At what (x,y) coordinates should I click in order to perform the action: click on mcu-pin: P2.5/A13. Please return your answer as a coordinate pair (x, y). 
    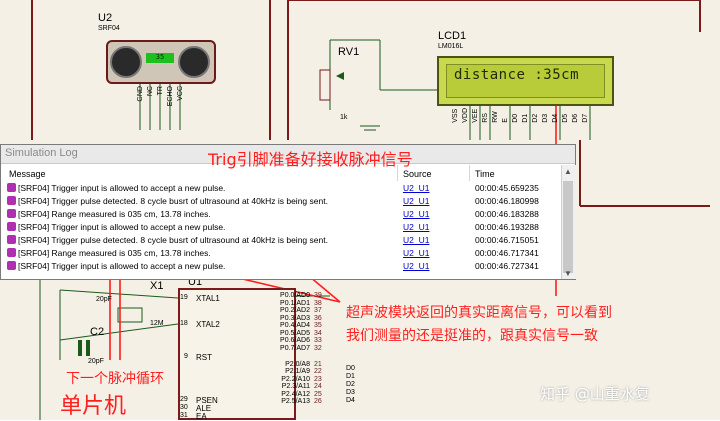
    Looking at the image, I should click on (295, 401).